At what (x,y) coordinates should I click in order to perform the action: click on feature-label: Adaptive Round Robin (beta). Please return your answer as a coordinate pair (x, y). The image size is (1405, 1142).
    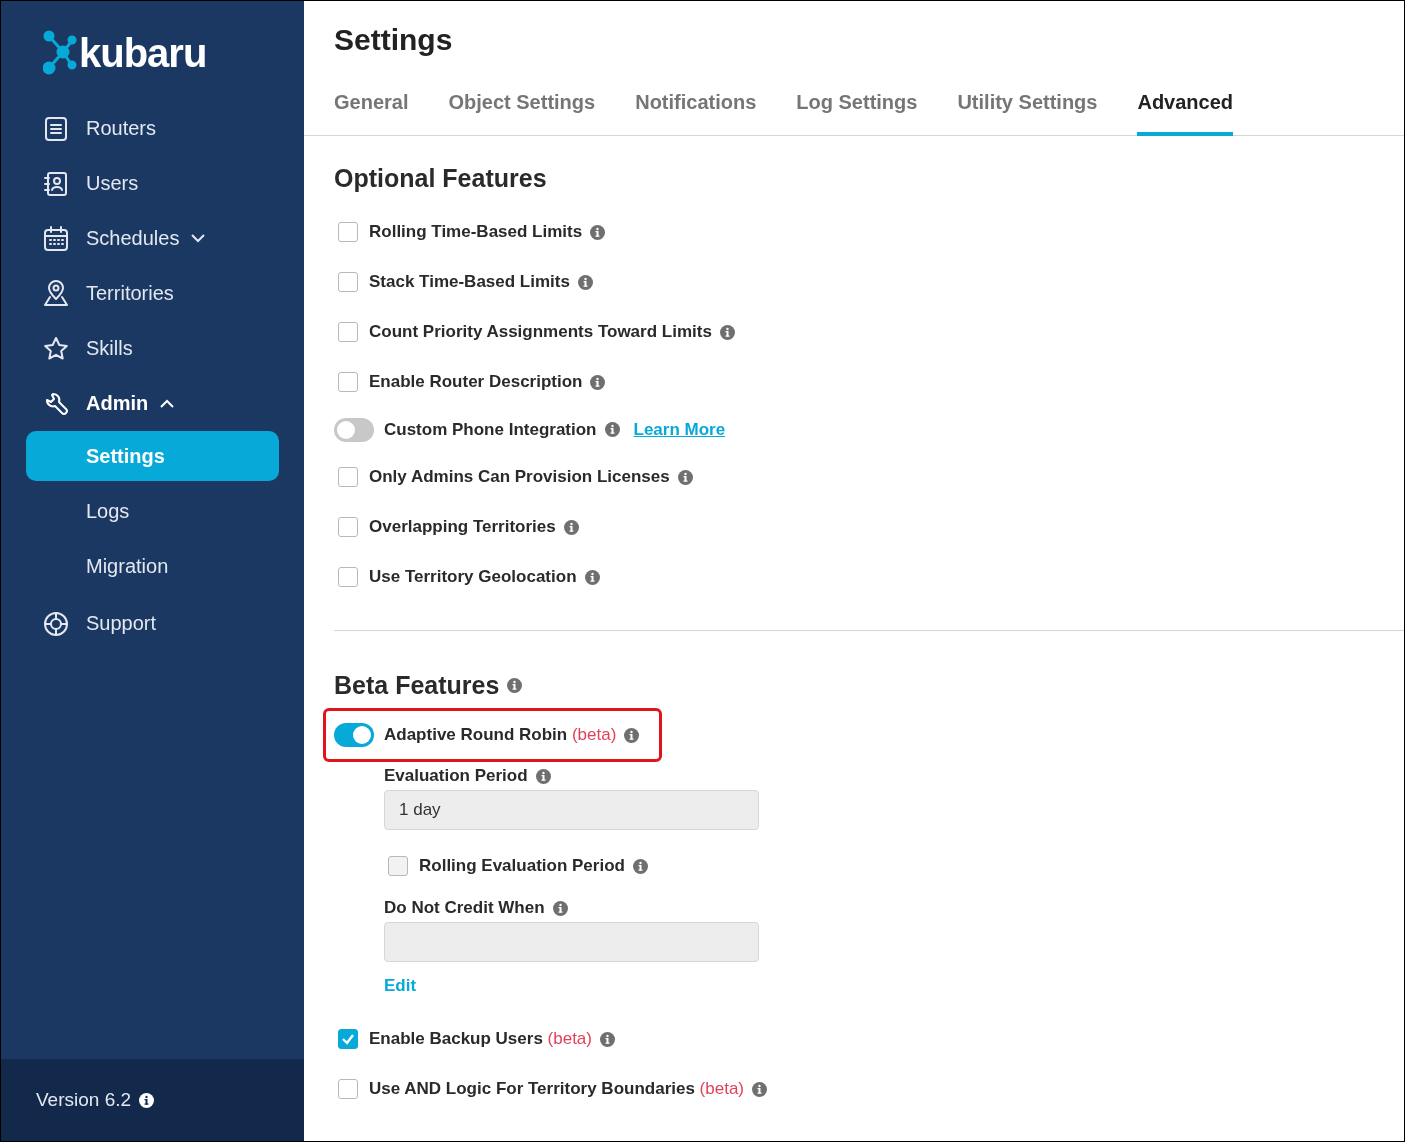
    Looking at the image, I should click on (500, 735).